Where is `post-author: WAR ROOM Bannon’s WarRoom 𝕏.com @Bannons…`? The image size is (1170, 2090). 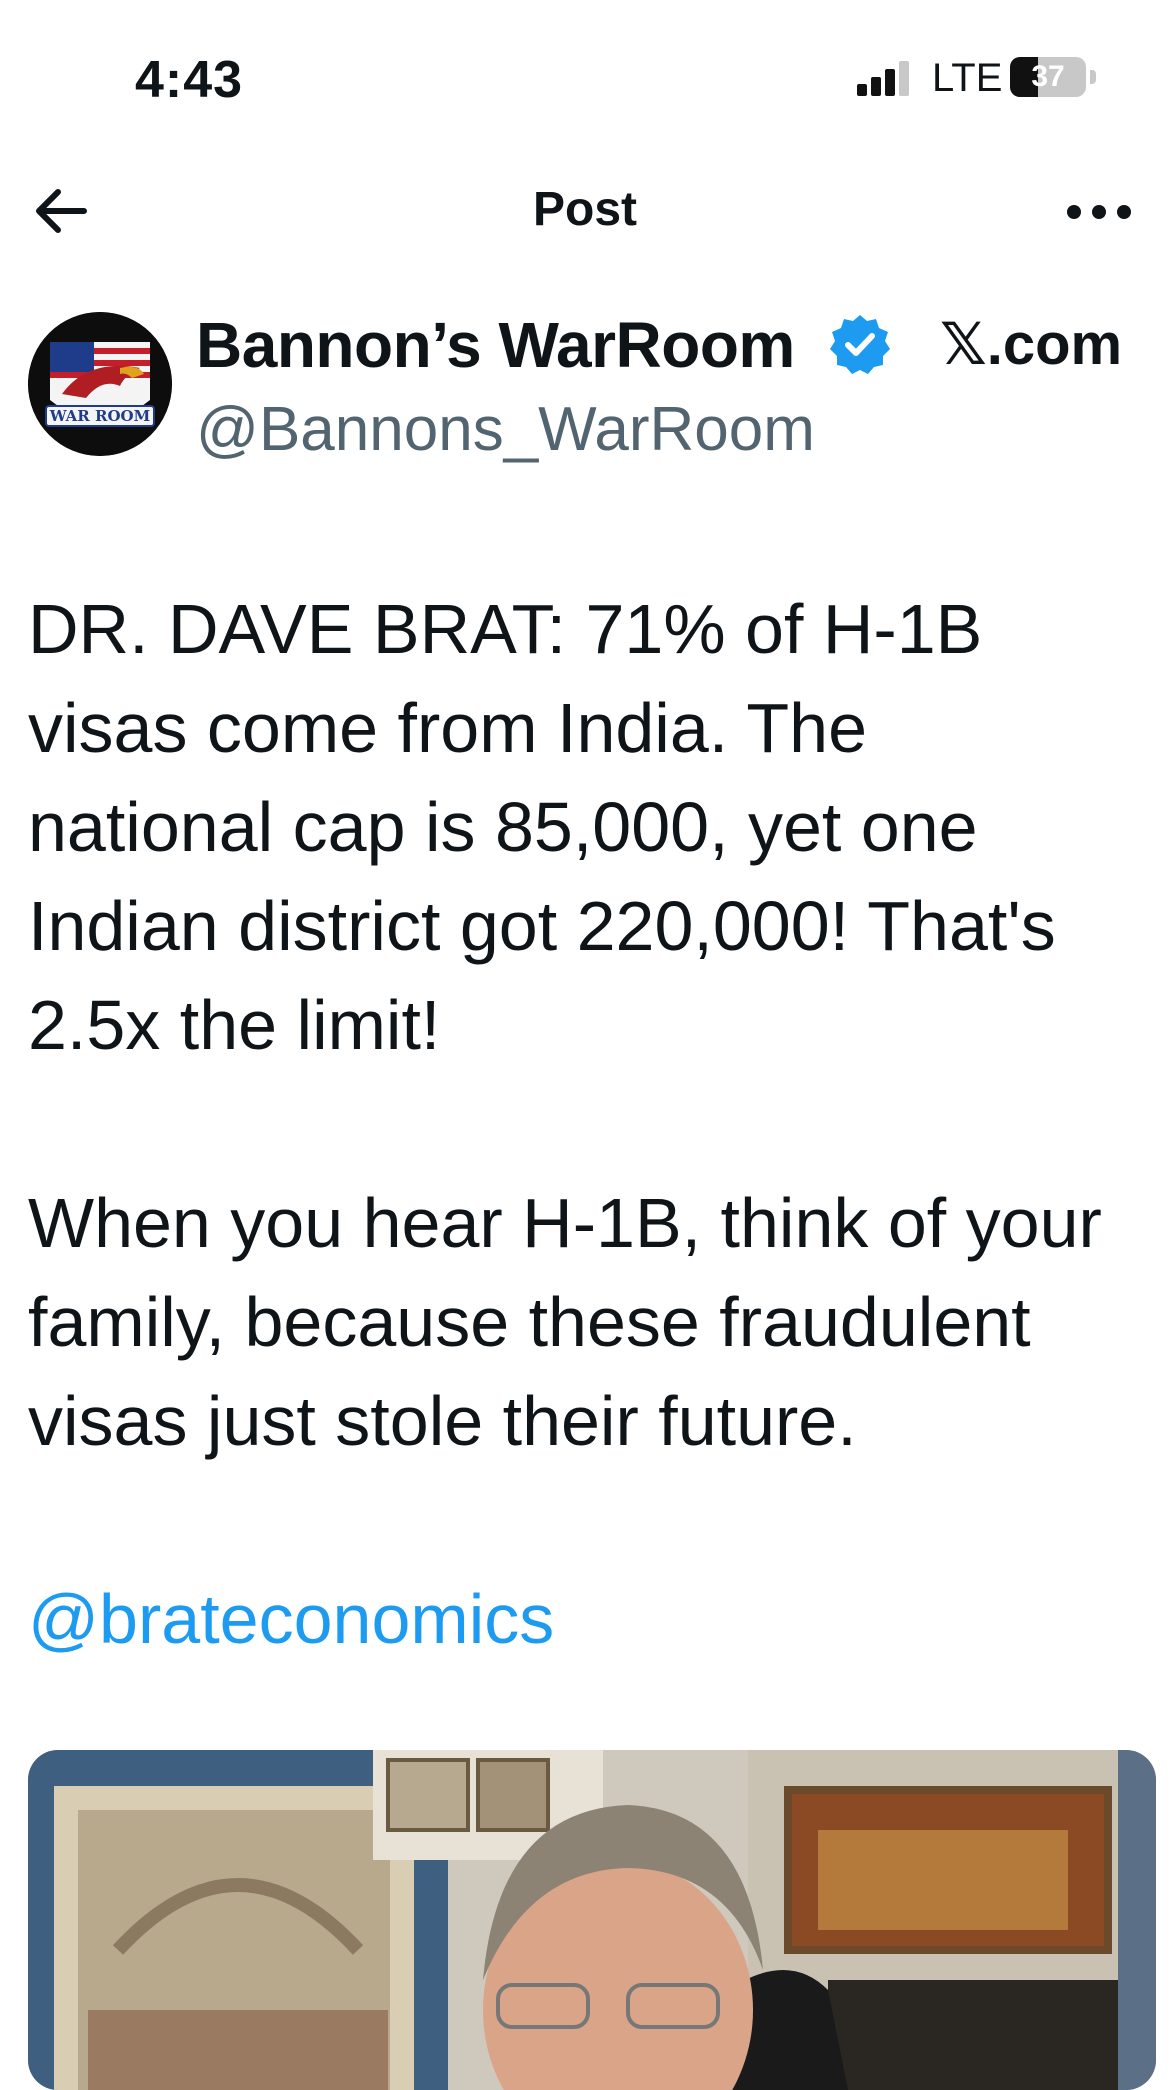
post-author: WAR ROOM Bannon’s WarRoom 𝕏.com @Bannons… is located at coordinates (585, 385).